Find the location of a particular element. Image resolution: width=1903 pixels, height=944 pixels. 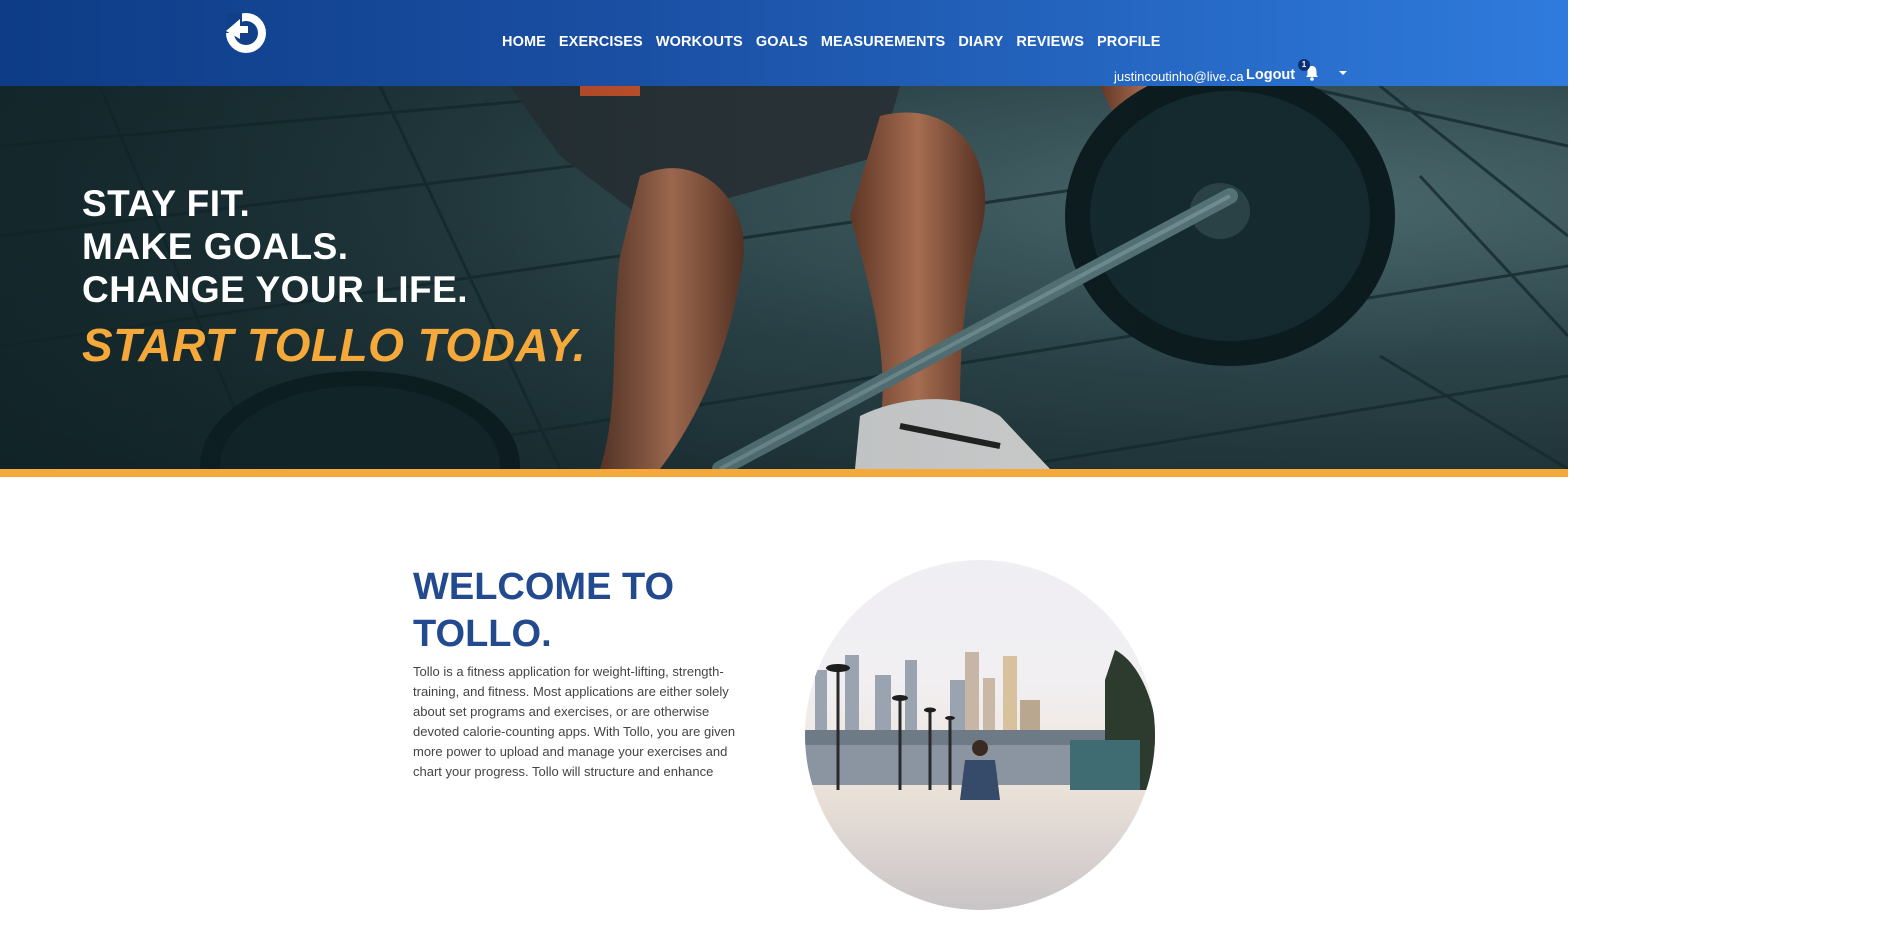

hero-line-2: MAKE GOALS. is located at coordinates (215, 246).